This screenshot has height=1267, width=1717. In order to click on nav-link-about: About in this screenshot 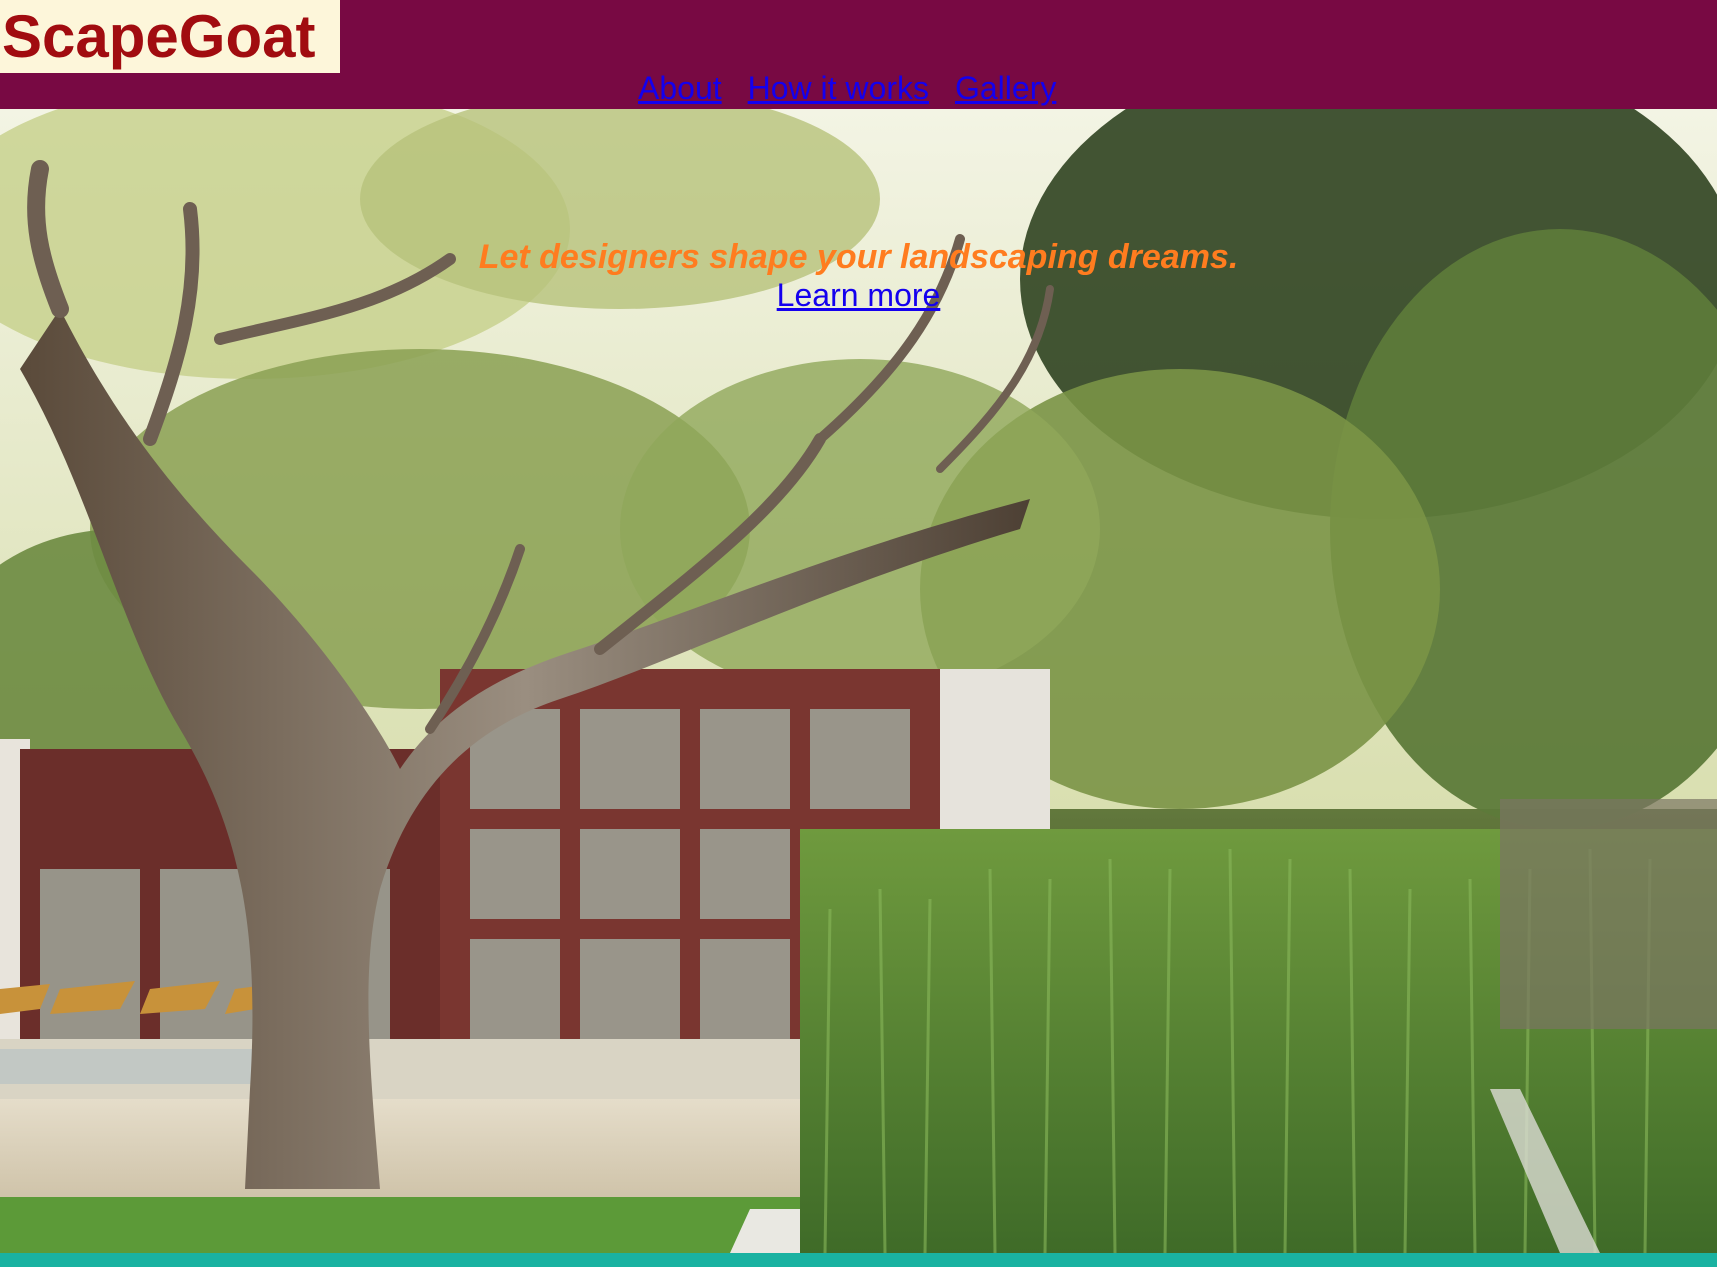, I will do `click(680, 88)`.